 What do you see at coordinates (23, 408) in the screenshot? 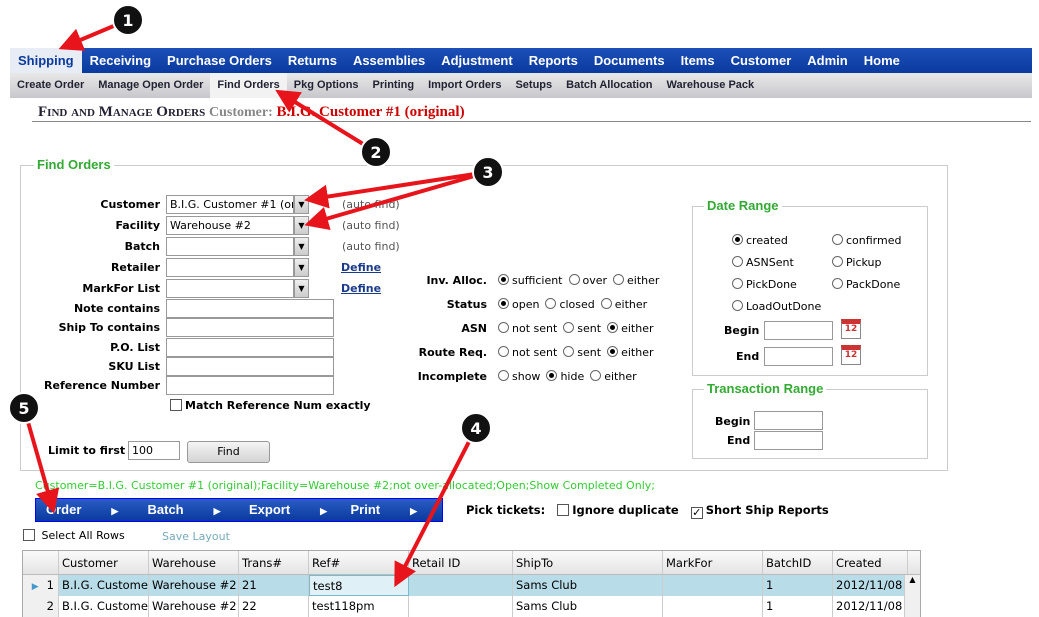
I see `callout-number: 5` at bounding box center [23, 408].